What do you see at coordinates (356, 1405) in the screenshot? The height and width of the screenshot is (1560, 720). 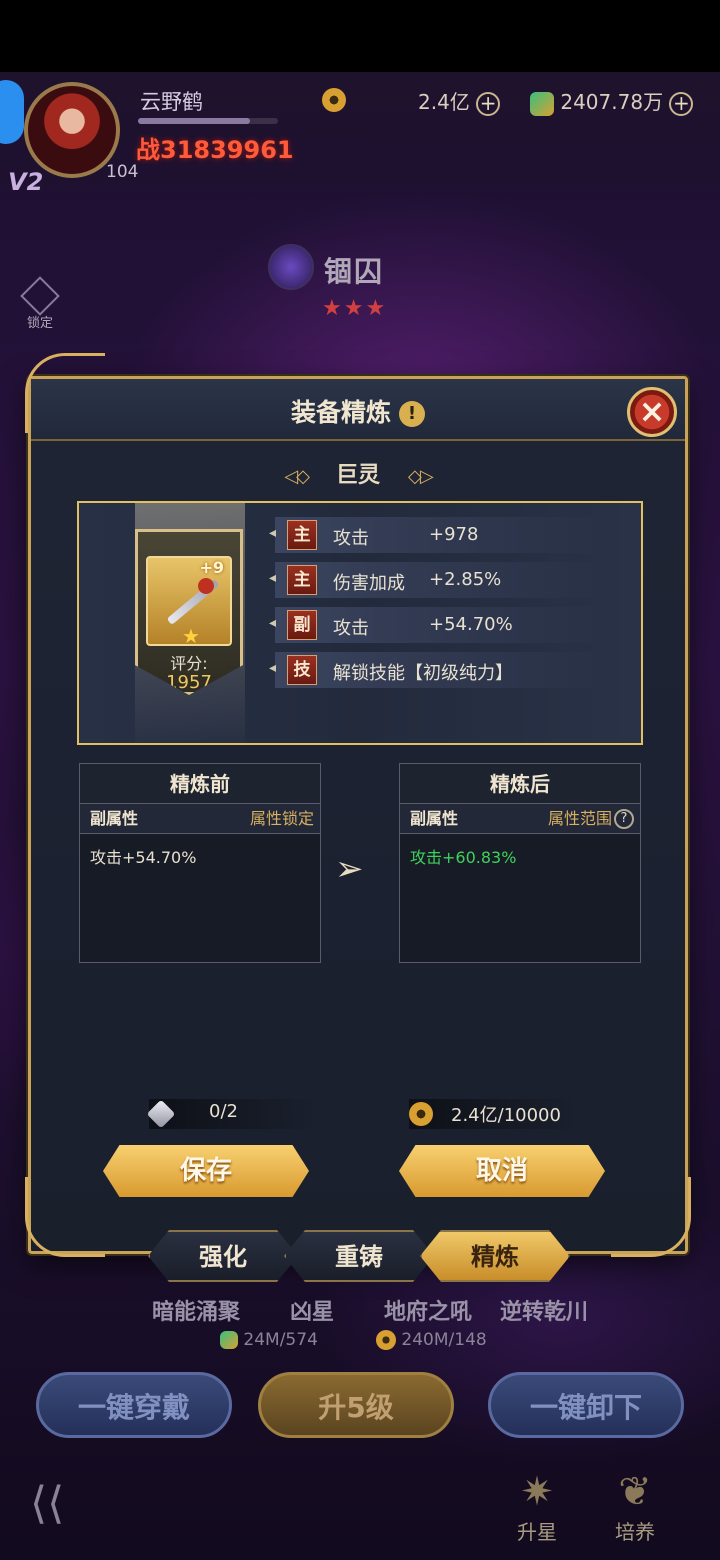 I see `upgrade-button: 升5级` at bounding box center [356, 1405].